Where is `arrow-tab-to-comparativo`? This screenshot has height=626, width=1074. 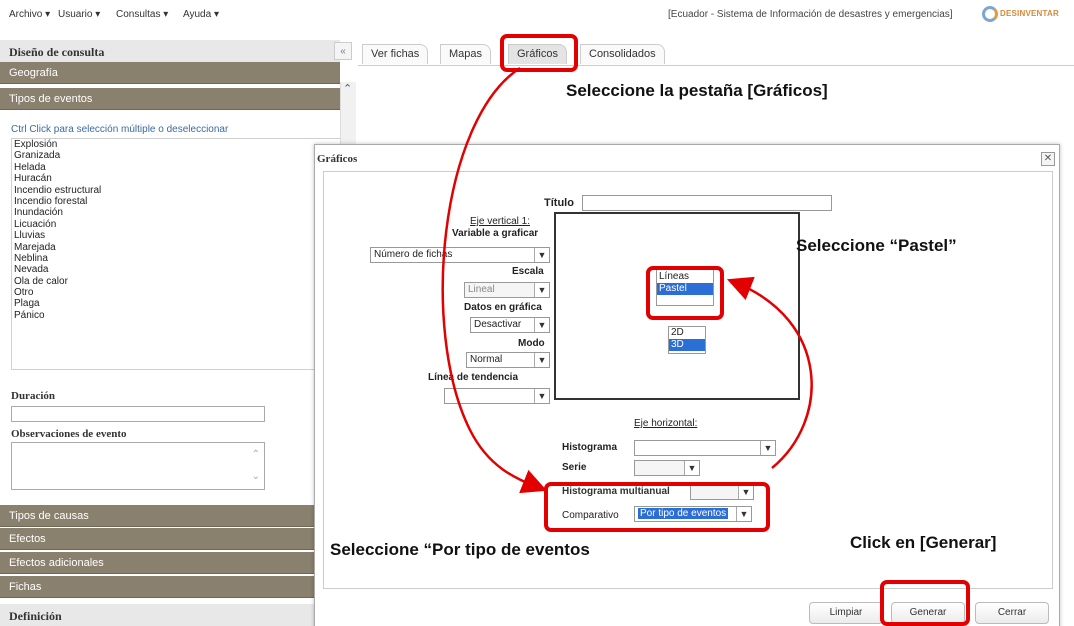
arrow-tab-to-comparativo is located at coordinates (494, 280).